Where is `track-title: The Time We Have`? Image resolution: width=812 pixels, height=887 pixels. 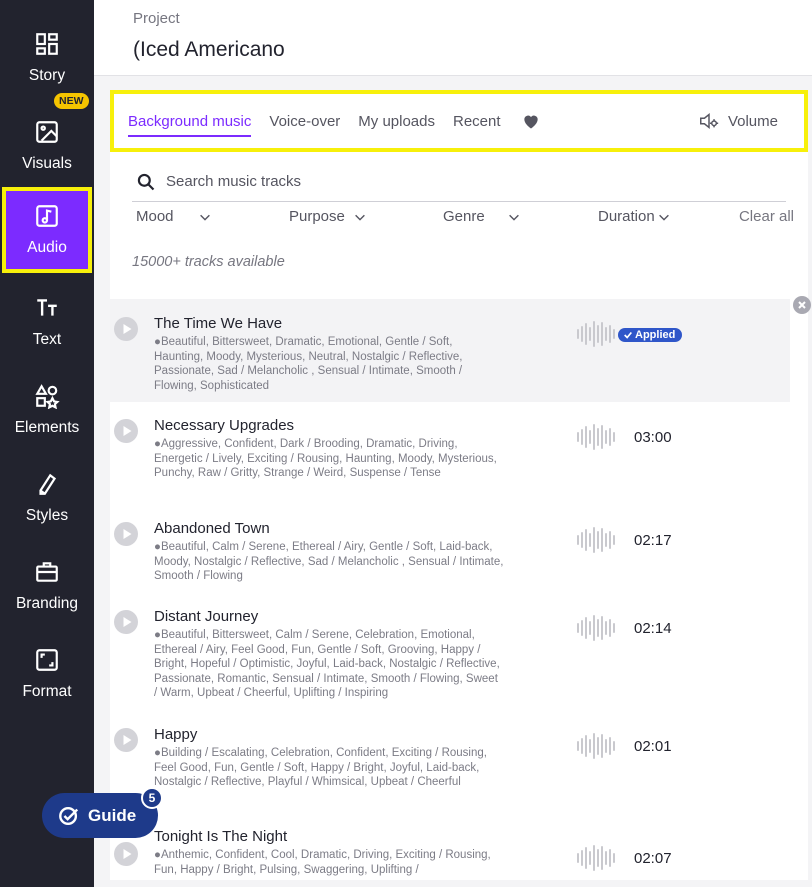 track-title: The Time We Have is located at coordinates (218, 323).